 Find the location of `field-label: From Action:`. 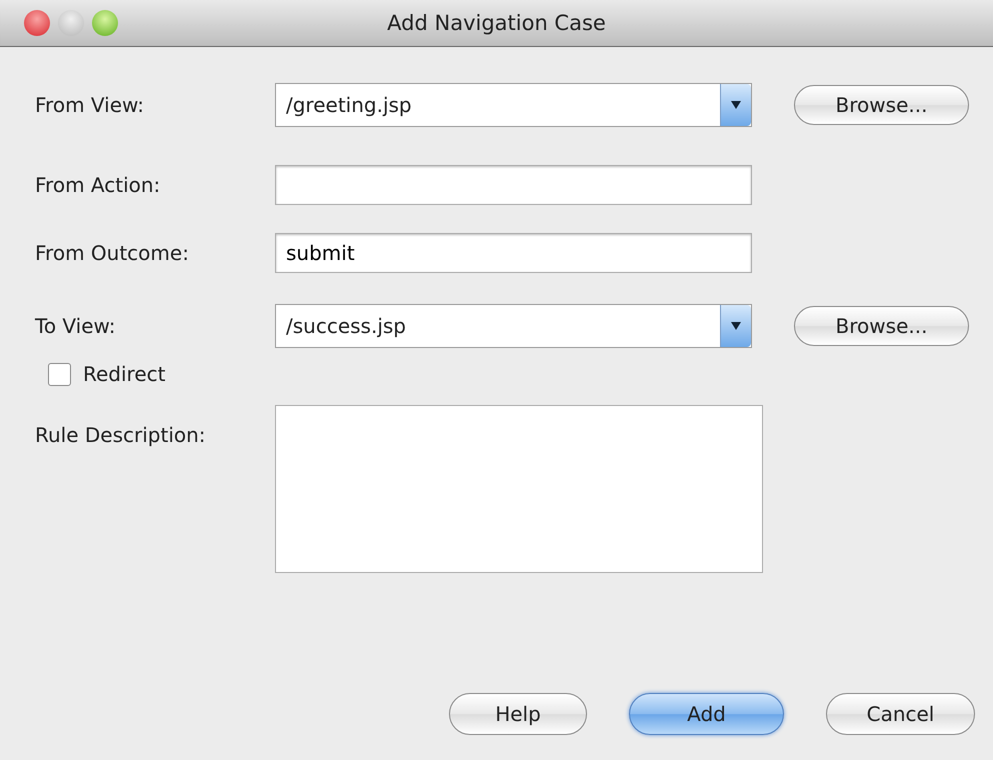

field-label: From Action: is located at coordinates (98, 185).